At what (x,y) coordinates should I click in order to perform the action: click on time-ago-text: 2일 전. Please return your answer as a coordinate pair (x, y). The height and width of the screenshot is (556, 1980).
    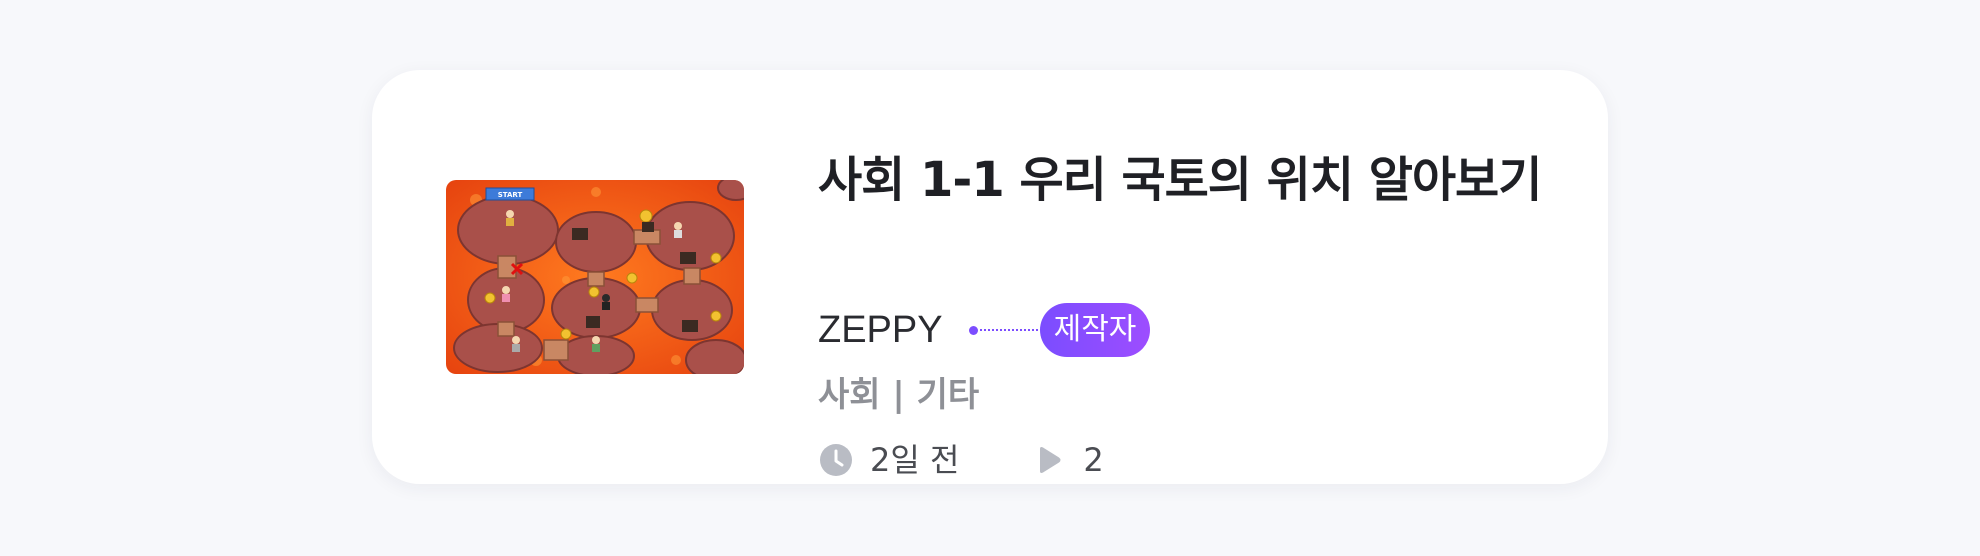
    Looking at the image, I should click on (915, 460).